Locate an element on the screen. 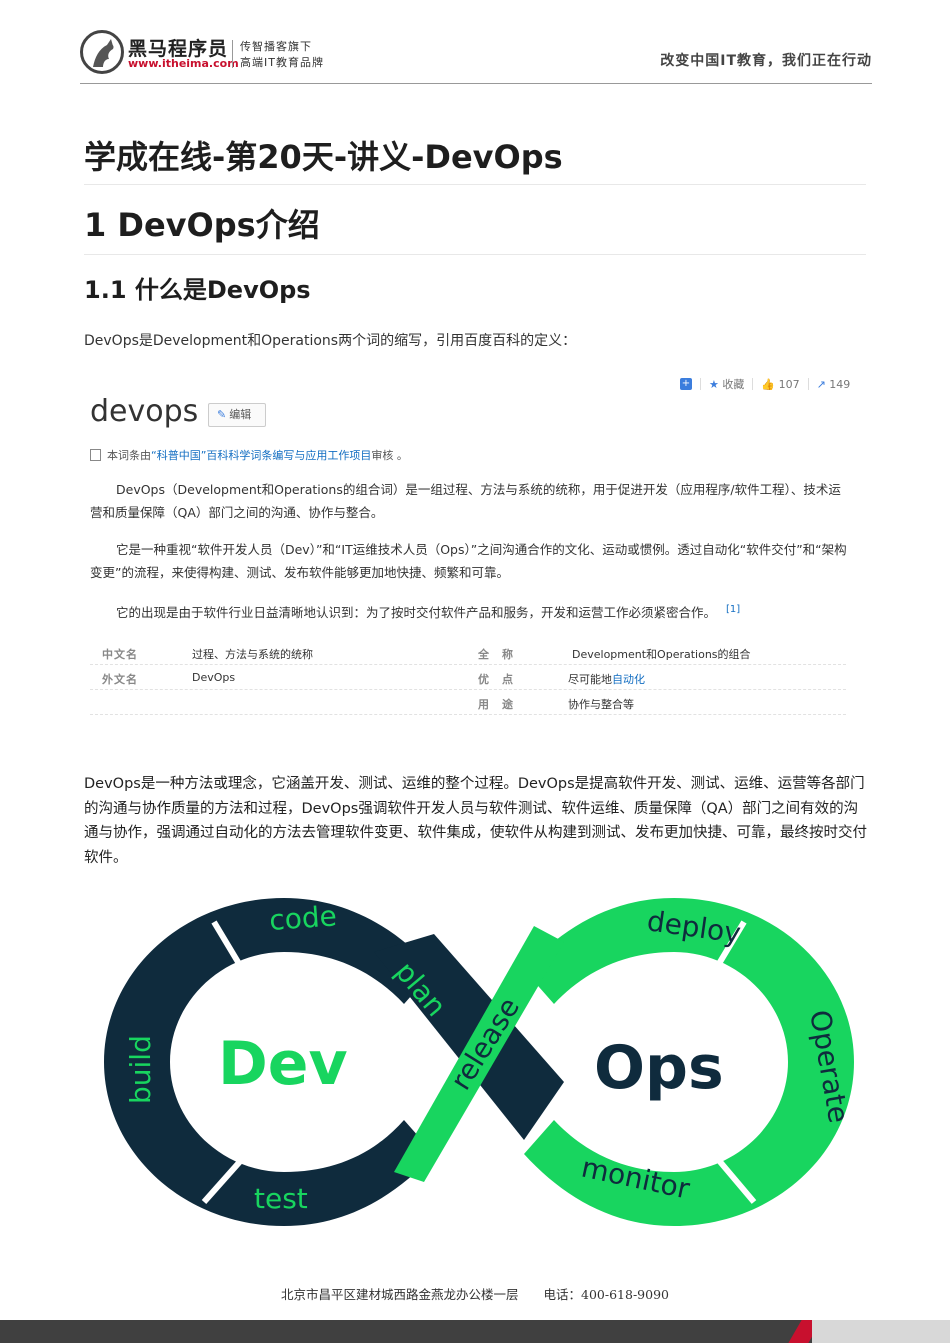  info-key: 外文名 is located at coordinates (120, 679).